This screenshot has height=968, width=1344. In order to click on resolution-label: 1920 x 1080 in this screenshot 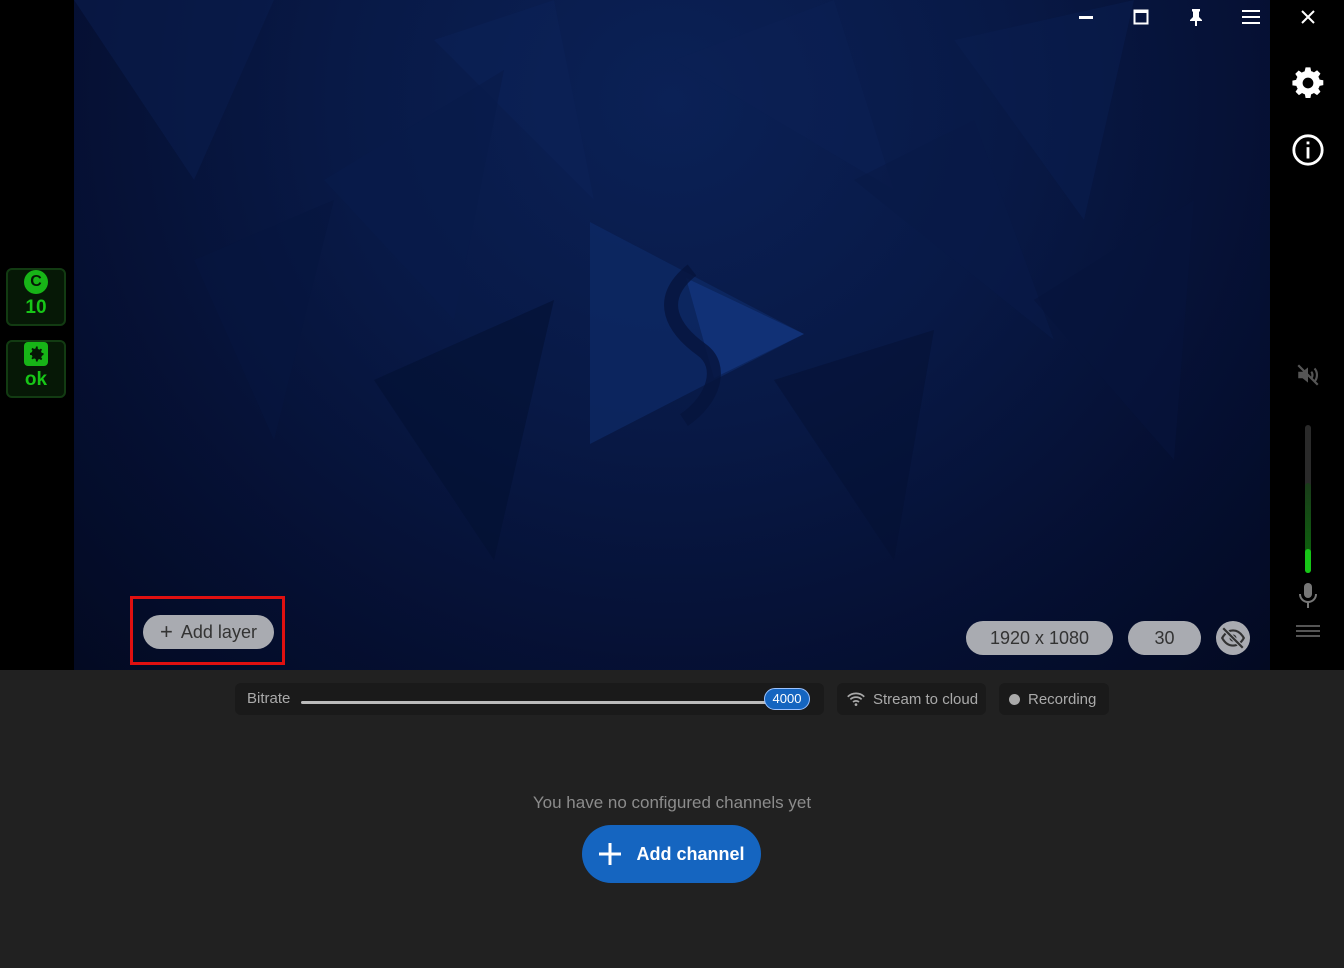, I will do `click(1039, 637)`.